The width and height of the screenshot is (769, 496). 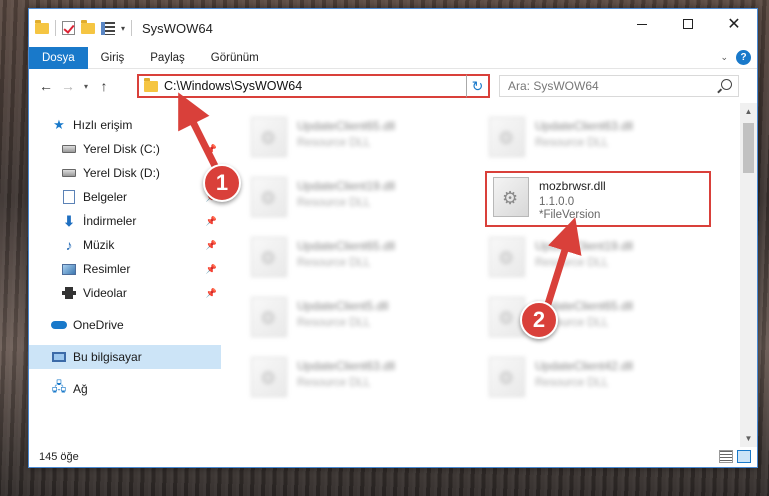 What do you see at coordinates (346, 186) in the screenshot?
I see `file-name: UpdateClient19.dll` at bounding box center [346, 186].